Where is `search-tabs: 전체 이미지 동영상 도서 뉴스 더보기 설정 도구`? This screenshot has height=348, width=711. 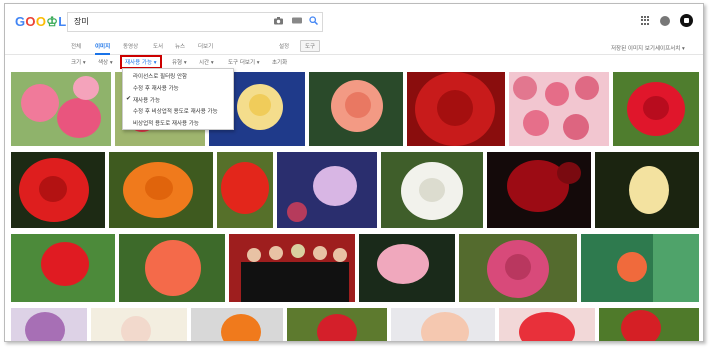 search-tabs: 전체 이미지 동영상 도서 뉴스 더보기 설정 도구 is located at coordinates (354, 46).